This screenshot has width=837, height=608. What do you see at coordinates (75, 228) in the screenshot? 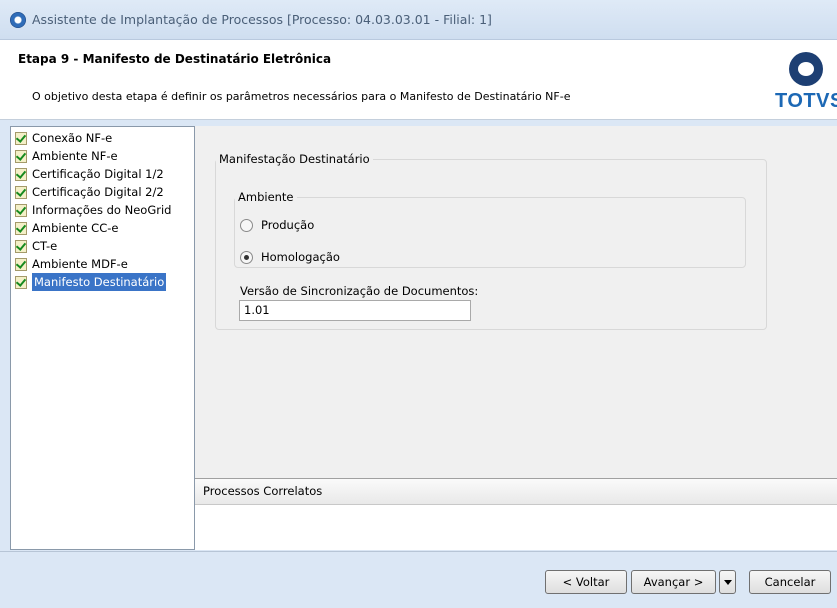
I see `tree-item-label: Ambiente CC-e` at bounding box center [75, 228].